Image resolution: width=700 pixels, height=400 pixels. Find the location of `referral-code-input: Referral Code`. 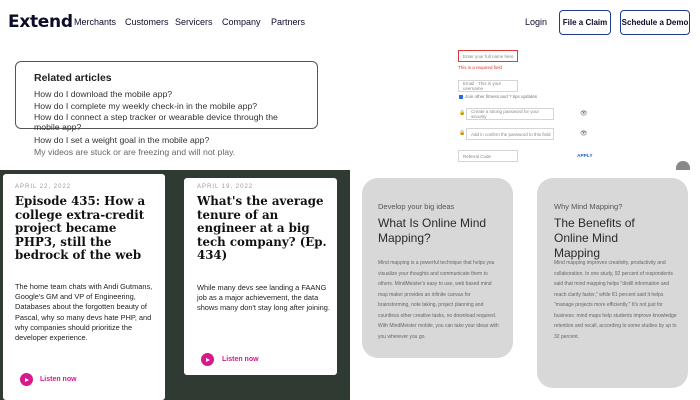

referral-code-input: Referral Code is located at coordinates (488, 156).